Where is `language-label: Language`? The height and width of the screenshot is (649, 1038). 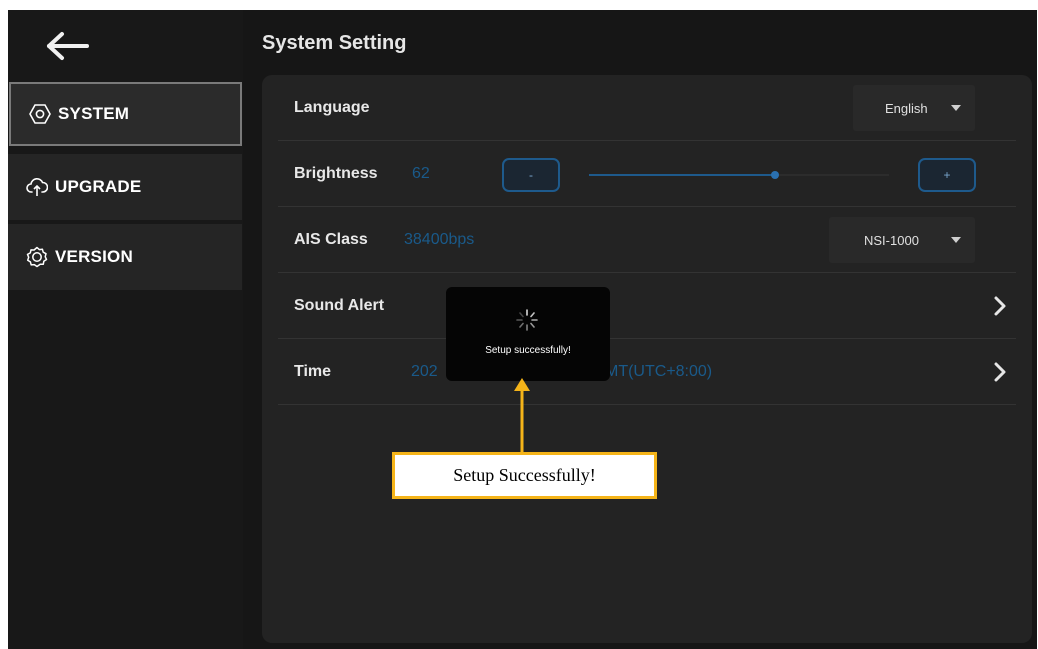
language-label: Language is located at coordinates (332, 107).